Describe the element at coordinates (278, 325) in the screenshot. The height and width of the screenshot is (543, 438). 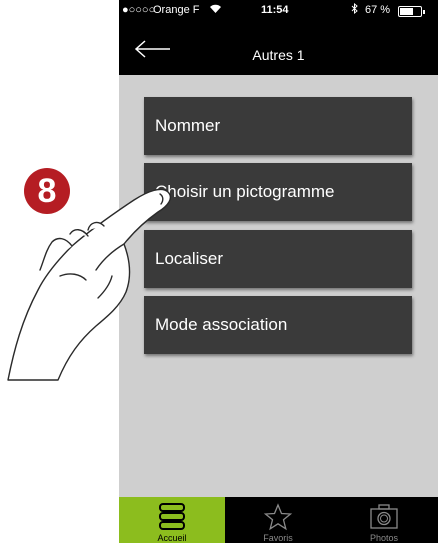
I see `association-mode-button: Mode association` at that location.